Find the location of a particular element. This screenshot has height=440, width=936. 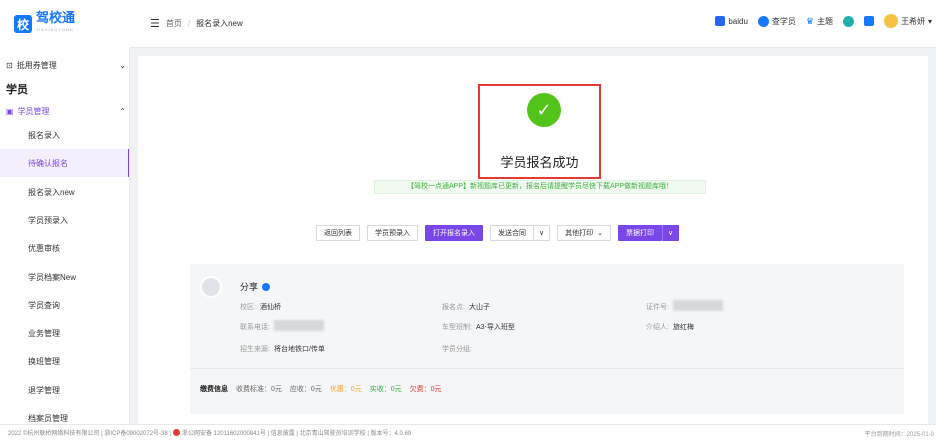

fee-discount: 优惠：0元 is located at coordinates (345, 389).